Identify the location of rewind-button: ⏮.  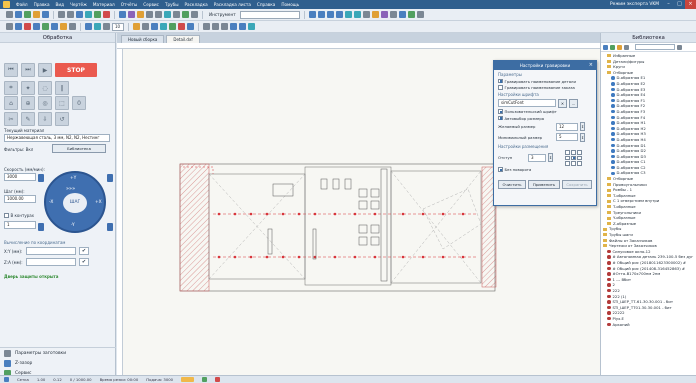
(11, 70).